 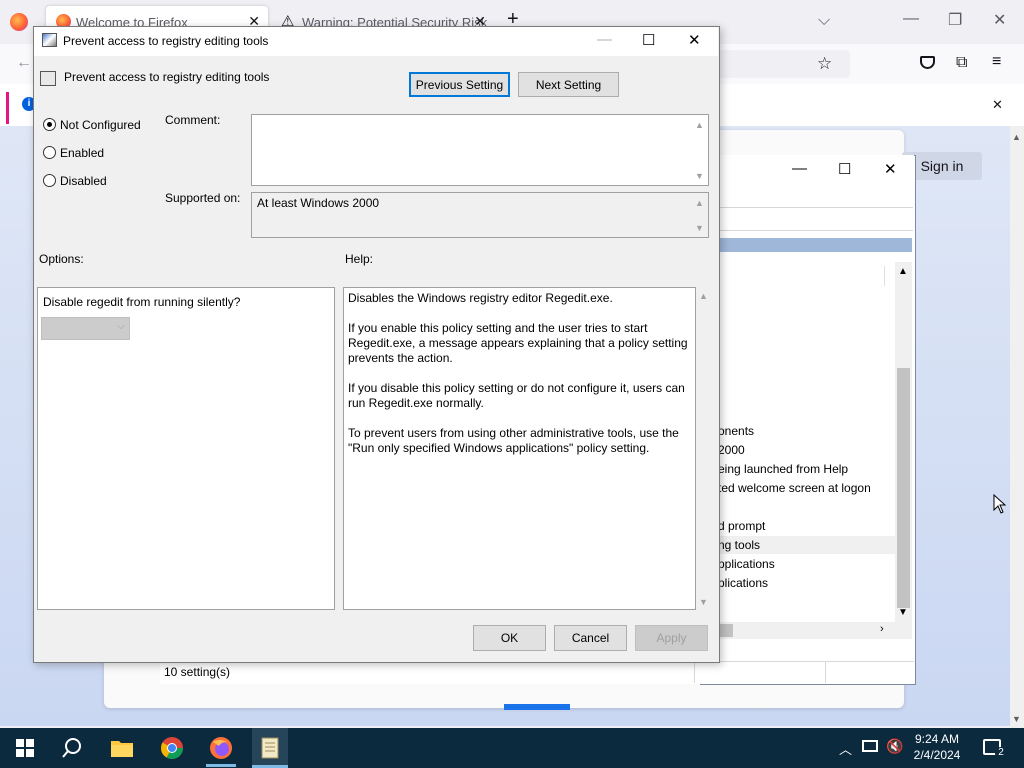 I want to click on options-label: Options:, so click(x=61, y=259).